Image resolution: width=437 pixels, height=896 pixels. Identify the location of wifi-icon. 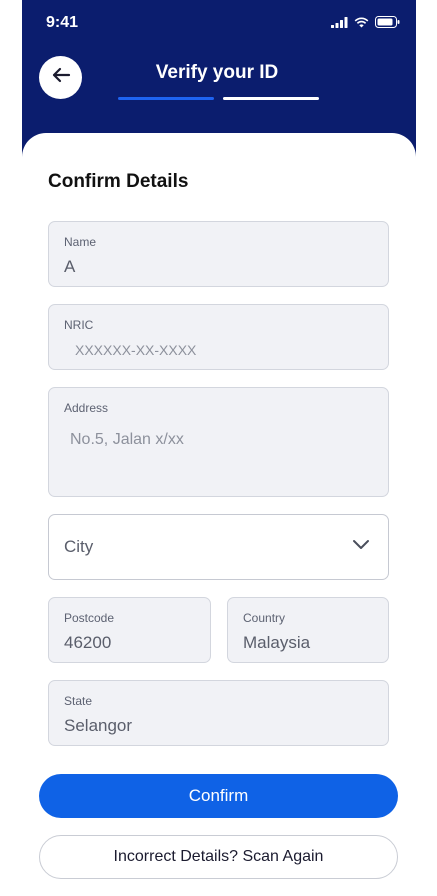
(361, 24).